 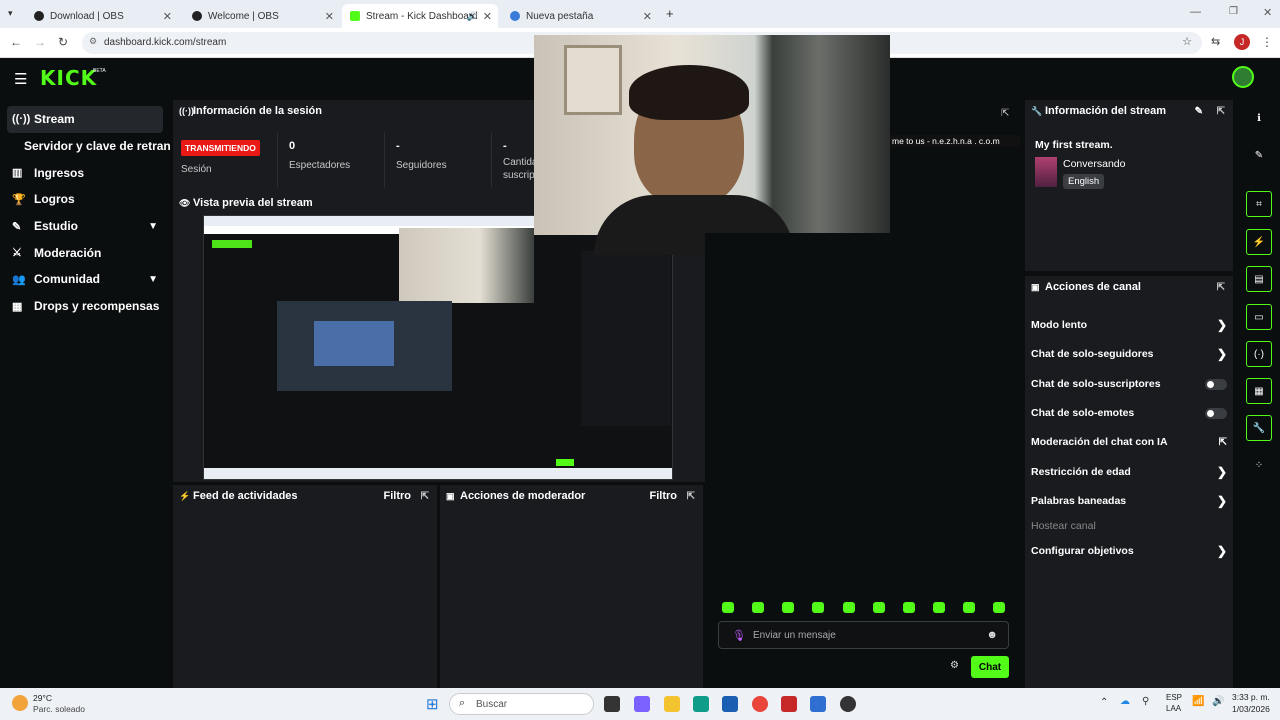 What do you see at coordinates (1259, 204) in the screenshot?
I see `crop-icon: ⌗` at bounding box center [1259, 204].